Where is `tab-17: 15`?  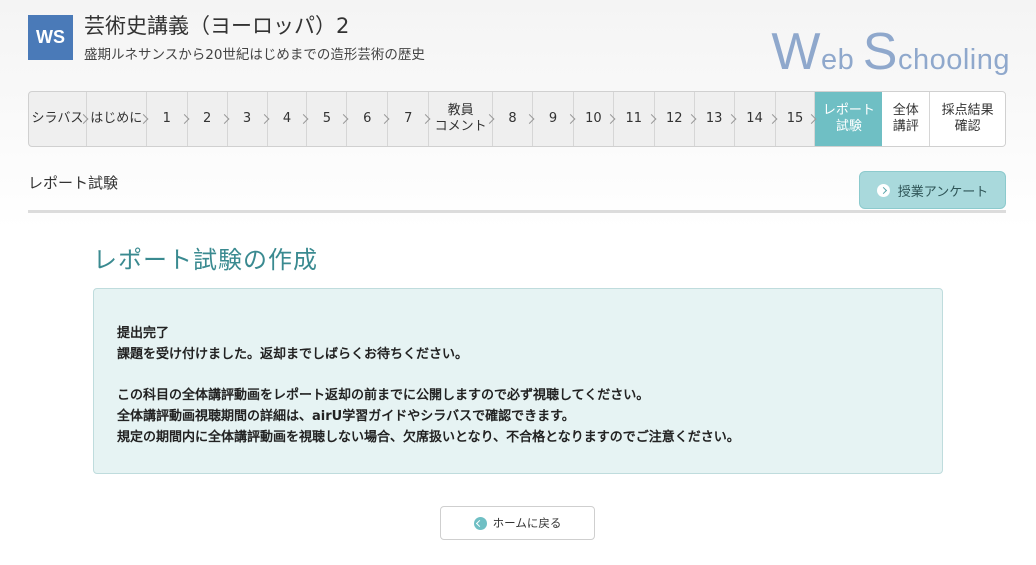 tab-17: 15 is located at coordinates (796, 119).